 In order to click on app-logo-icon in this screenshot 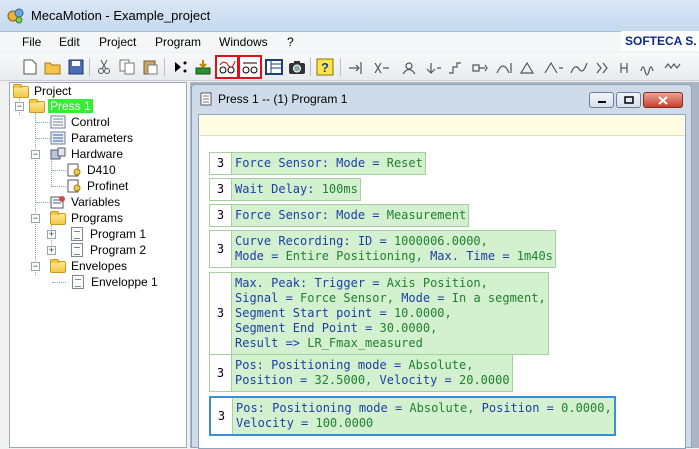, I will do `click(15, 16)`.